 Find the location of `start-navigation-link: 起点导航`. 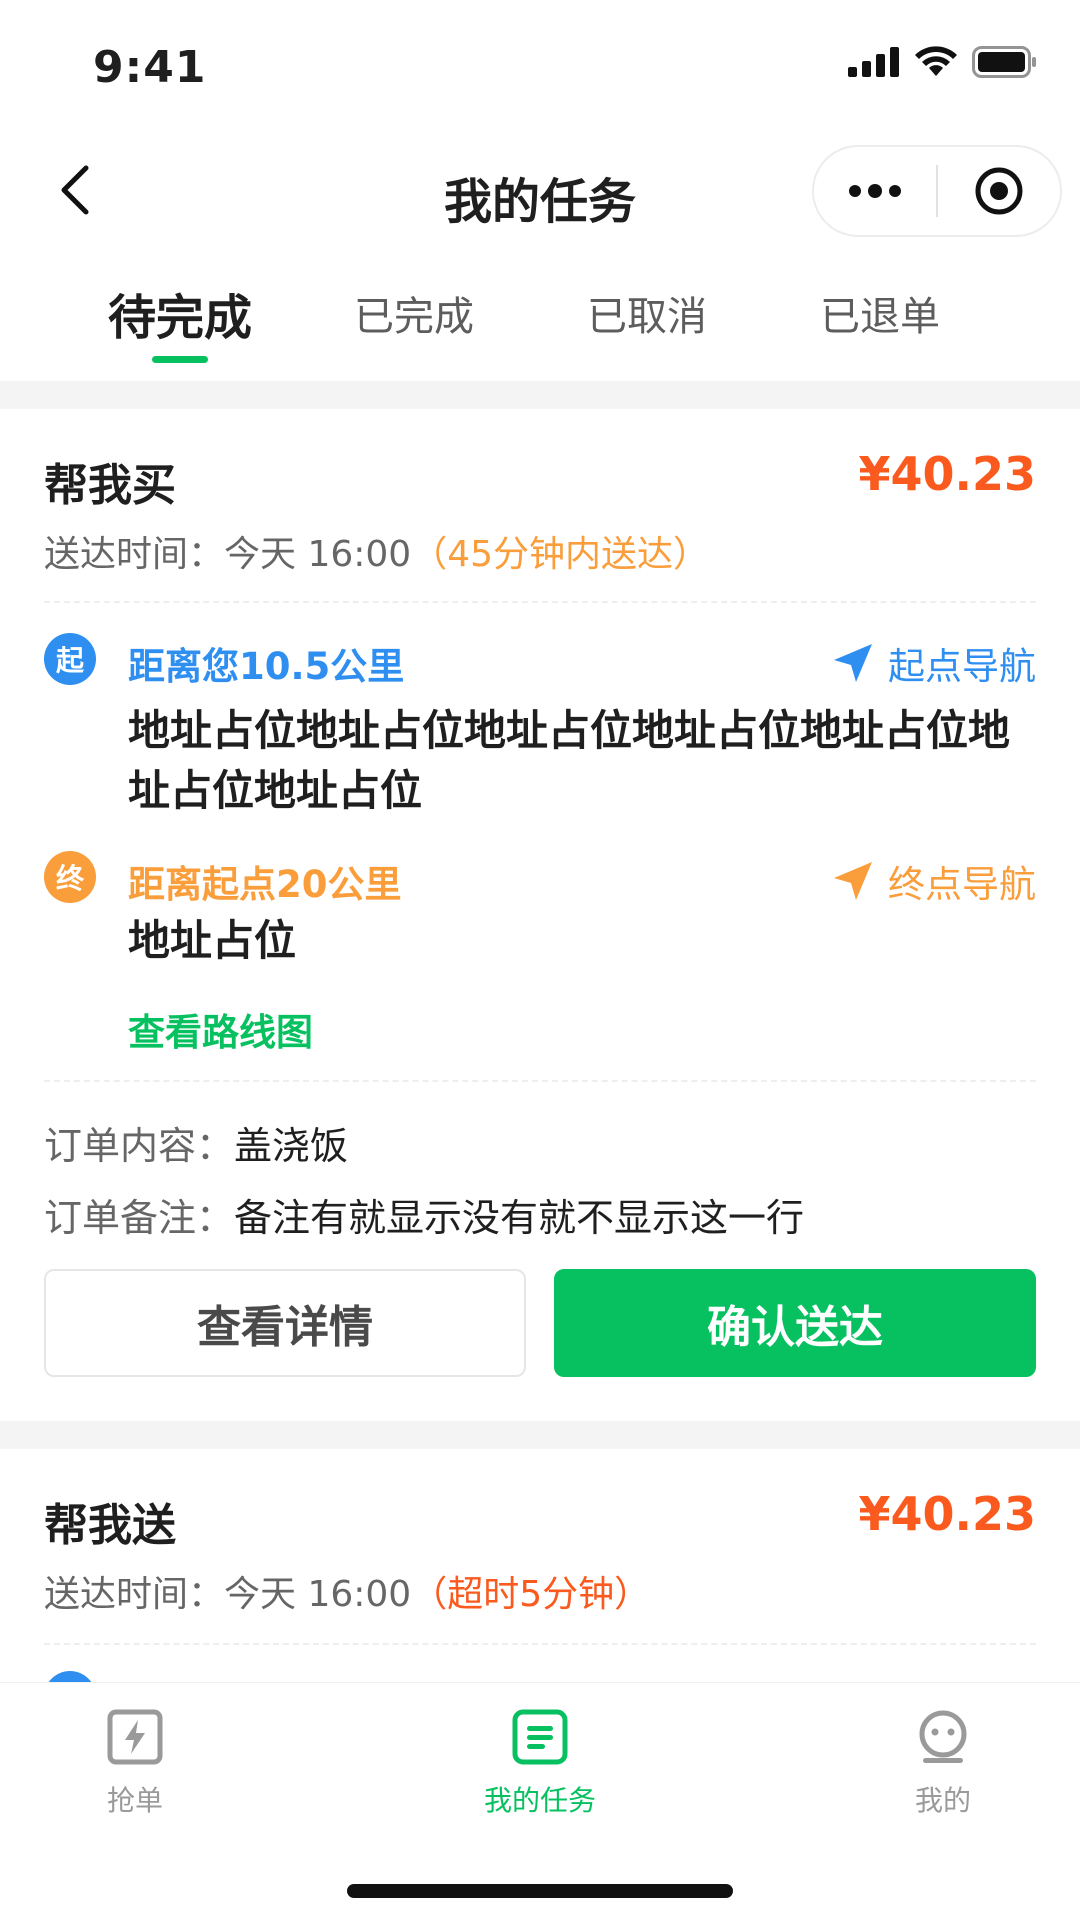

start-navigation-link: 起点导航 is located at coordinates (934, 663).